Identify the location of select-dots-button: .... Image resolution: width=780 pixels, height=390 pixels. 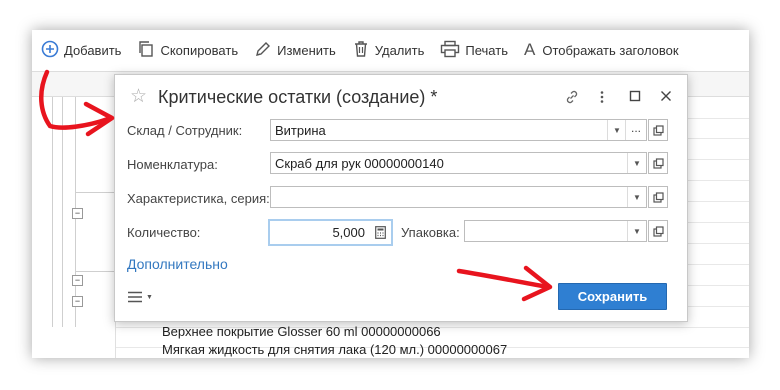
(635, 130).